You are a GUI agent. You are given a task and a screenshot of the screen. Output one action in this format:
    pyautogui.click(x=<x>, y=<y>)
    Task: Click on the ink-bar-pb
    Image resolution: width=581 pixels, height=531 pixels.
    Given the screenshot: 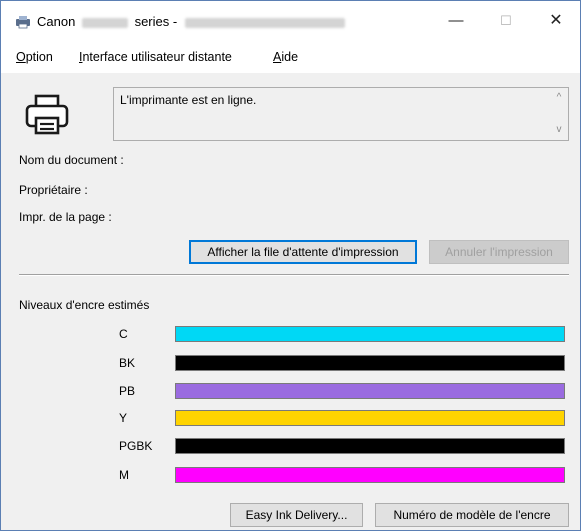 What is the action you would take?
    pyautogui.click(x=370, y=391)
    